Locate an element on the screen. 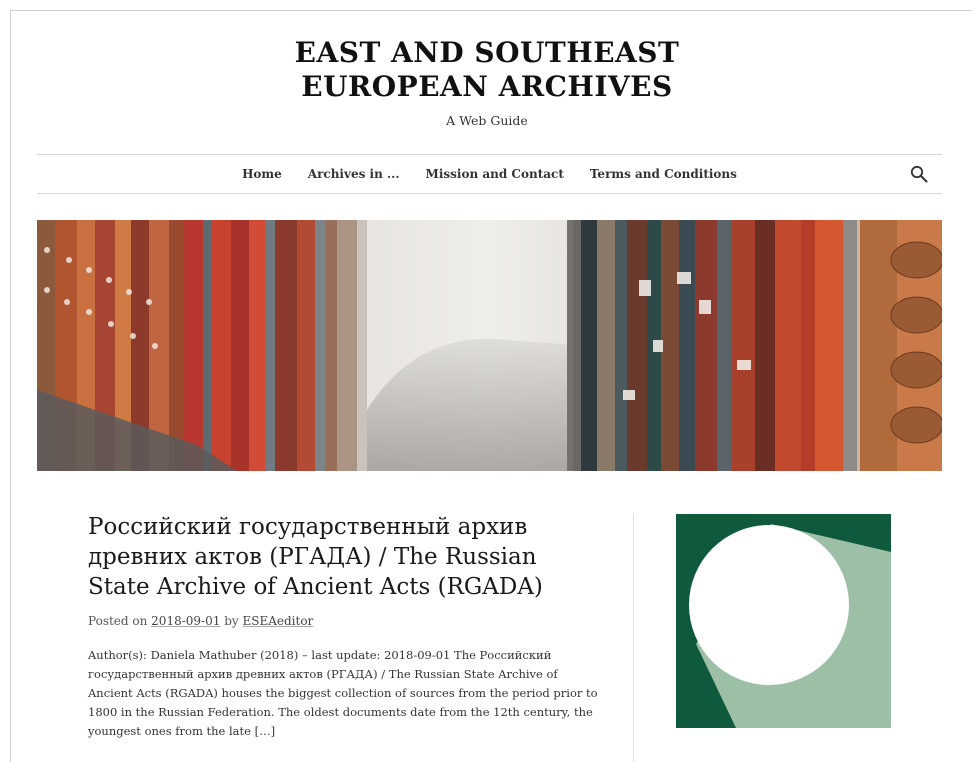 This screenshot has width=974, height=762. post-author-link: ESEAeditor is located at coordinates (277, 621).